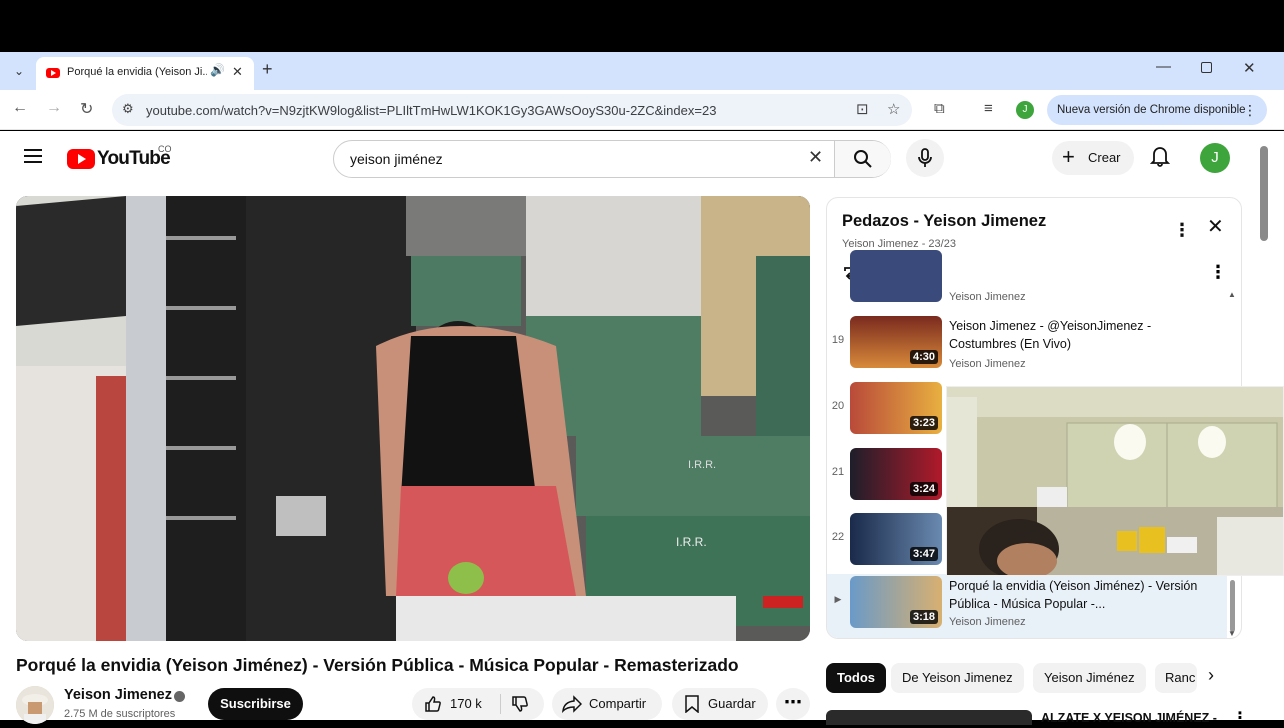 The width and height of the screenshot is (1284, 728). Describe the element at coordinates (1151, 110) in the screenshot. I see `update-label: Nueva versión de Chrome disponible` at that location.